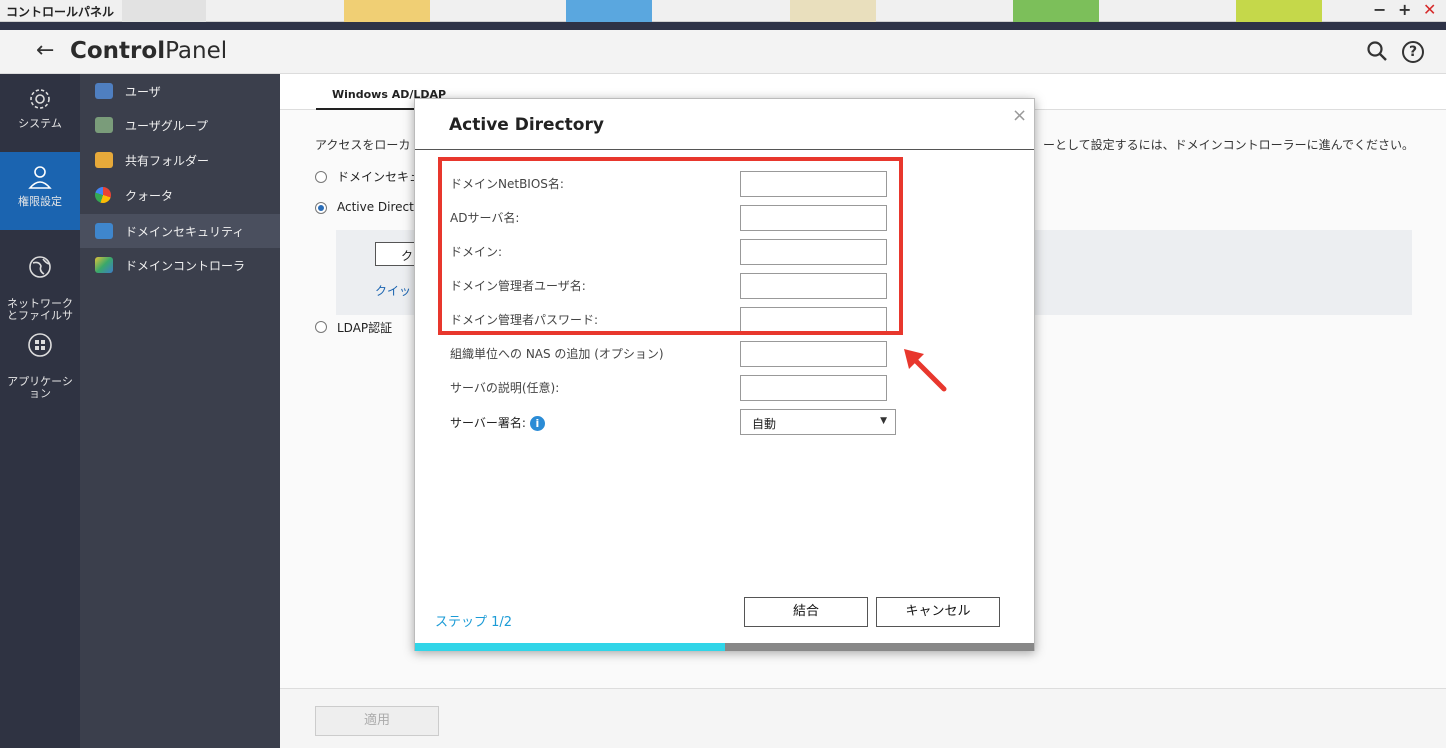 The height and width of the screenshot is (748, 1446). I want to click on window-title: コントロールパネル, so click(60, 12).